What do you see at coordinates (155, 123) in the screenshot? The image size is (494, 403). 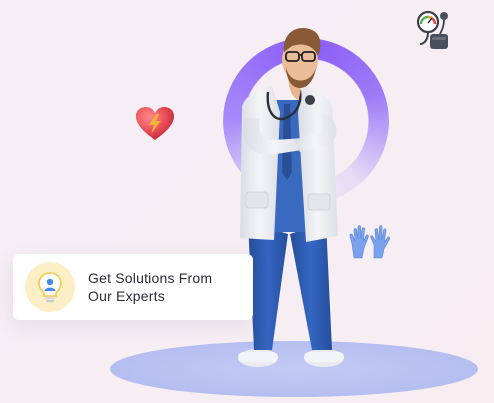 I see `heart-icon` at bounding box center [155, 123].